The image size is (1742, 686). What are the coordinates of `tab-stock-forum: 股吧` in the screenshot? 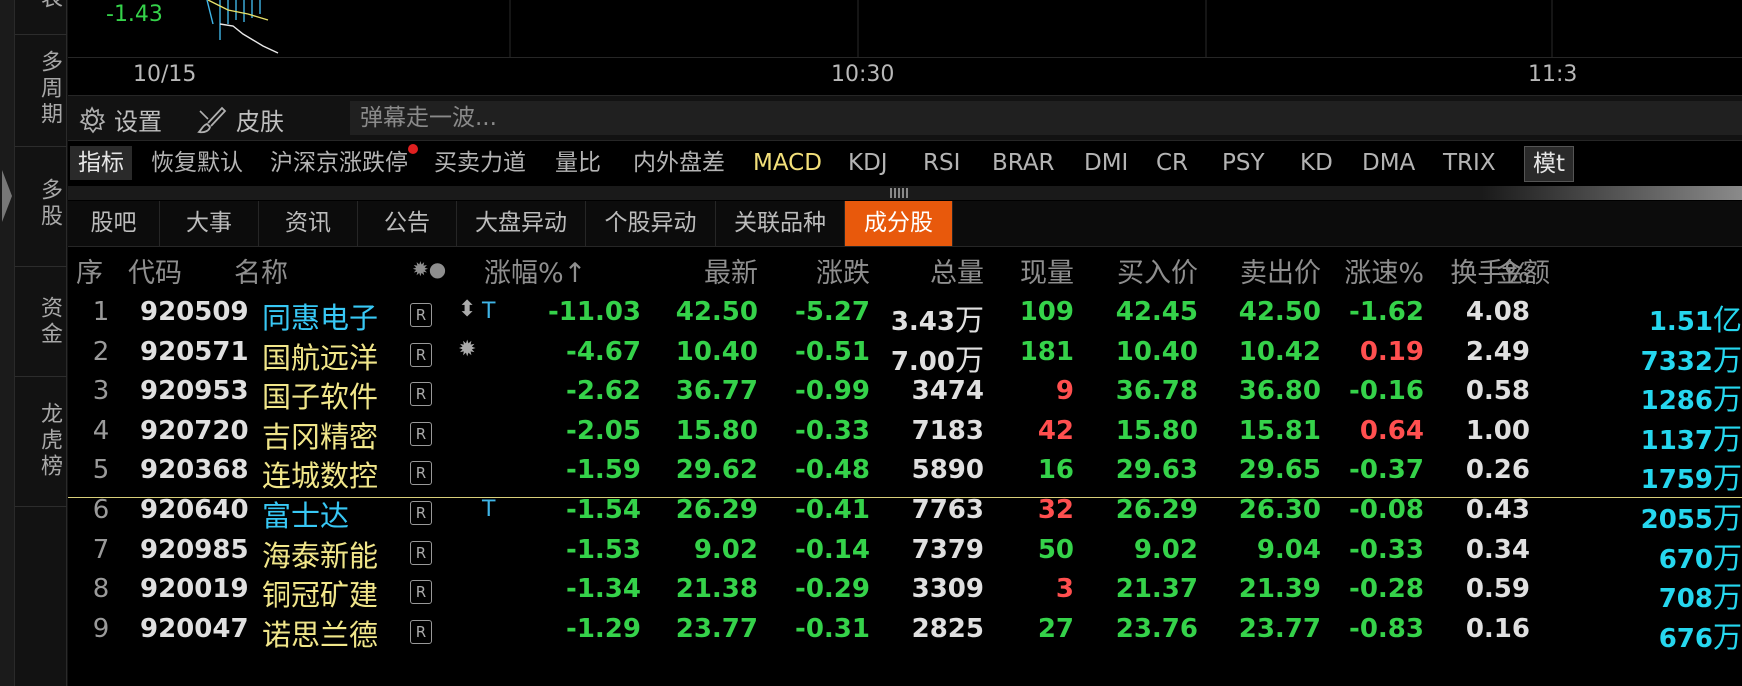 It's located at (114, 223).